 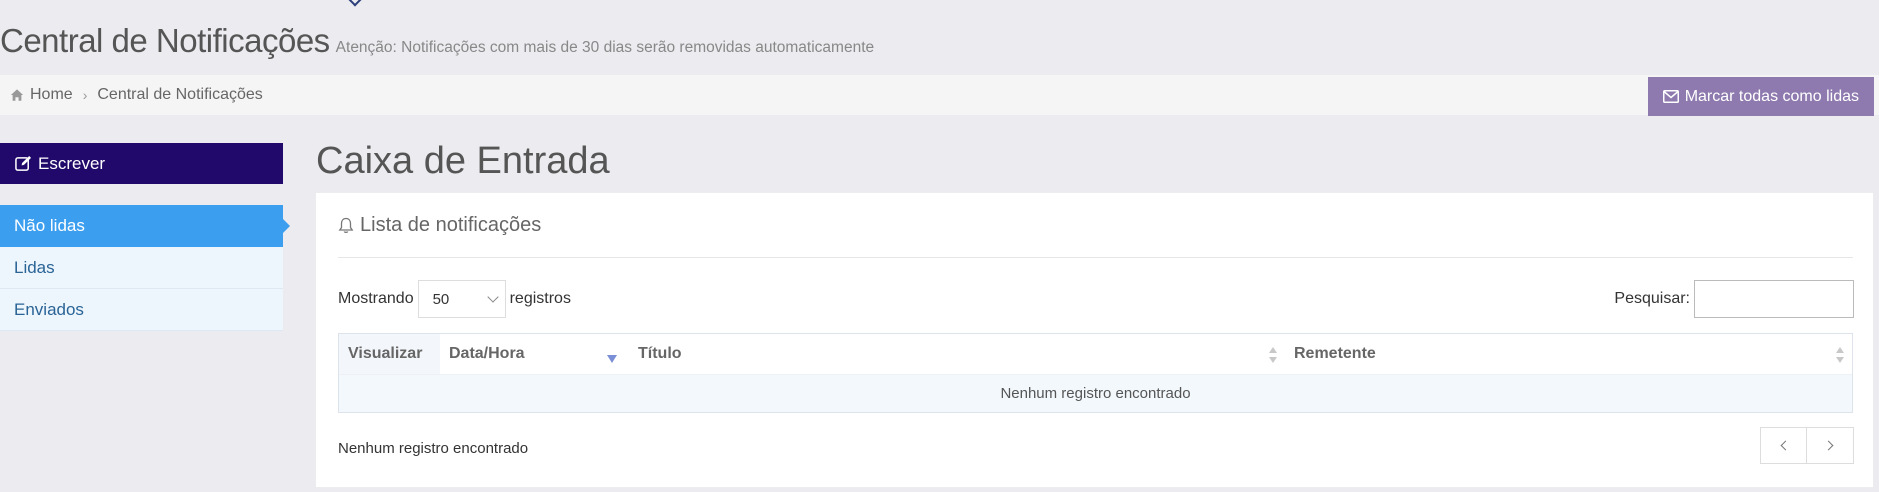 I want to click on breadcrumb-current: Central de Notificações, so click(x=180, y=94).